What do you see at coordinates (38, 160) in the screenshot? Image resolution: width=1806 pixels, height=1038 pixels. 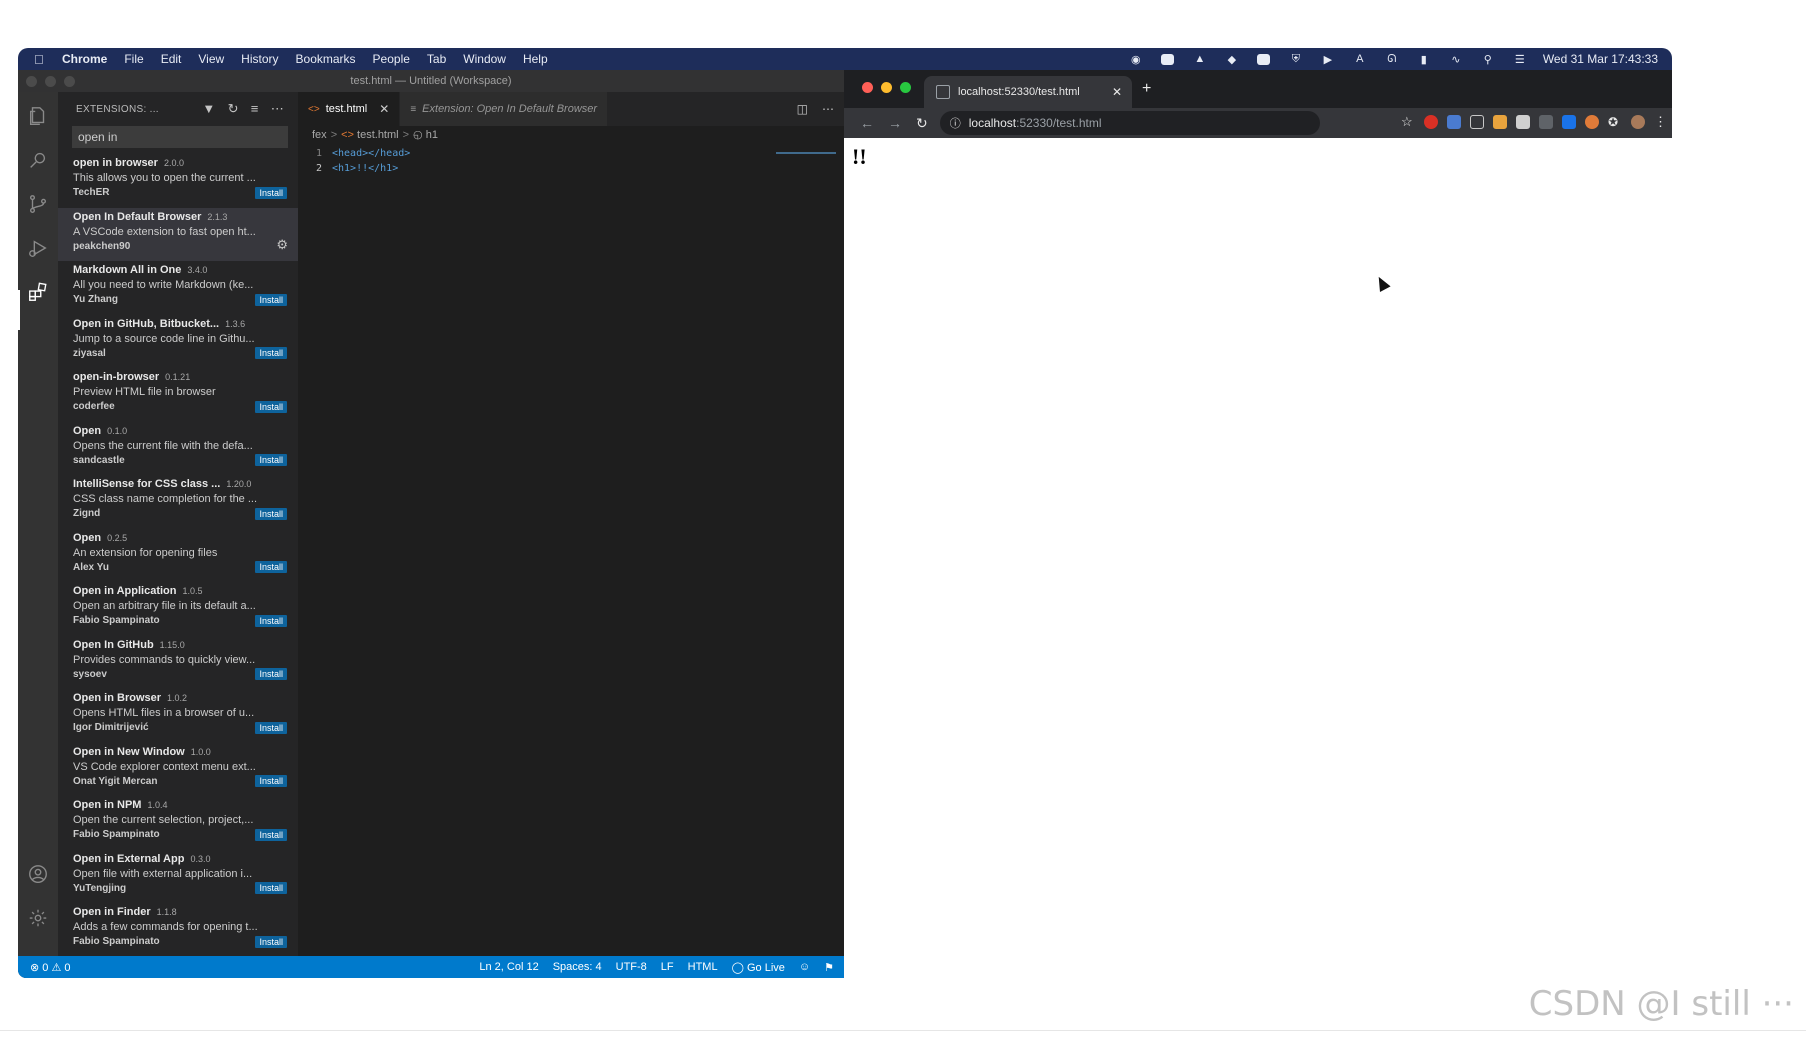 I see `search-icon` at bounding box center [38, 160].